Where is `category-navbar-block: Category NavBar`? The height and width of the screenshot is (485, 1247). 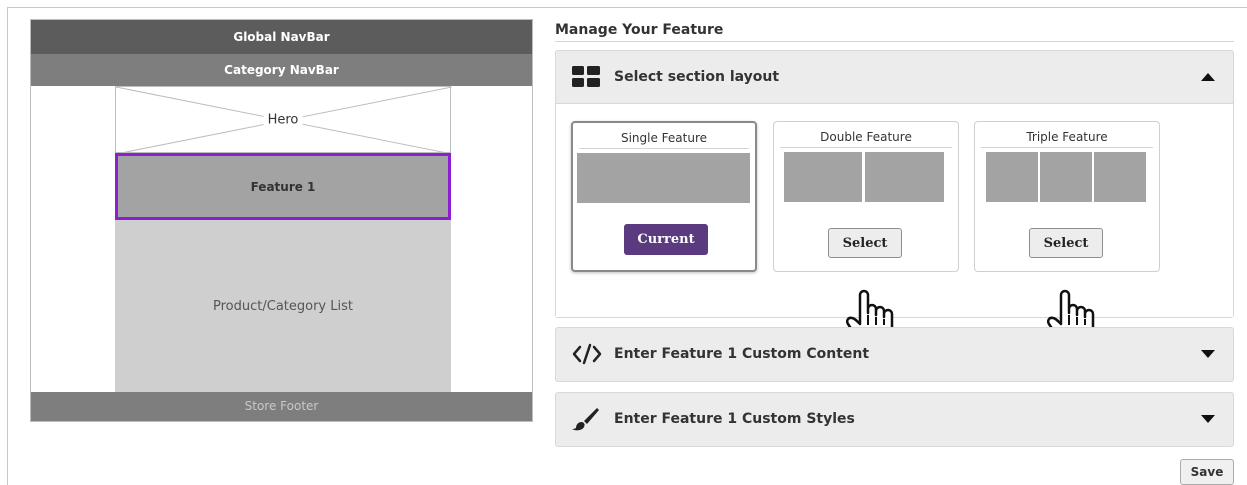 category-navbar-block: Category NavBar is located at coordinates (281, 70).